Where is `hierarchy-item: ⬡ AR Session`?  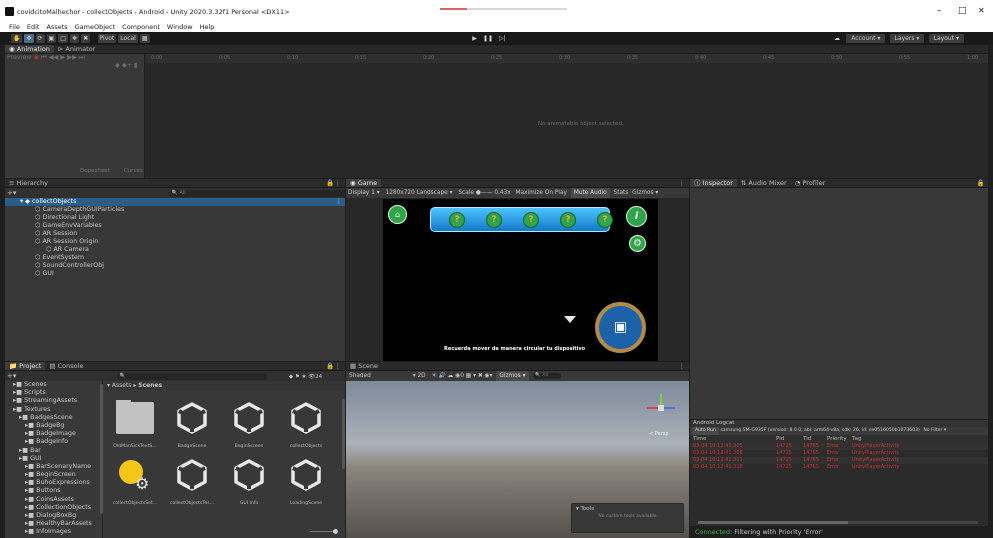 hierarchy-item: ⬡ AR Session is located at coordinates (175, 234).